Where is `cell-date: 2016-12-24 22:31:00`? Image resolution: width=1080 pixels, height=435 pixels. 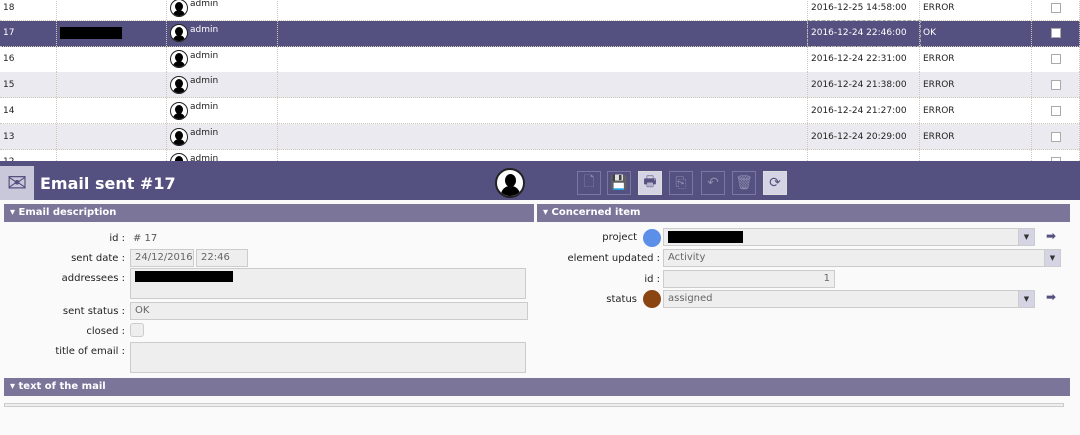
cell-date: 2016-12-24 22:31:00 is located at coordinates (864, 59).